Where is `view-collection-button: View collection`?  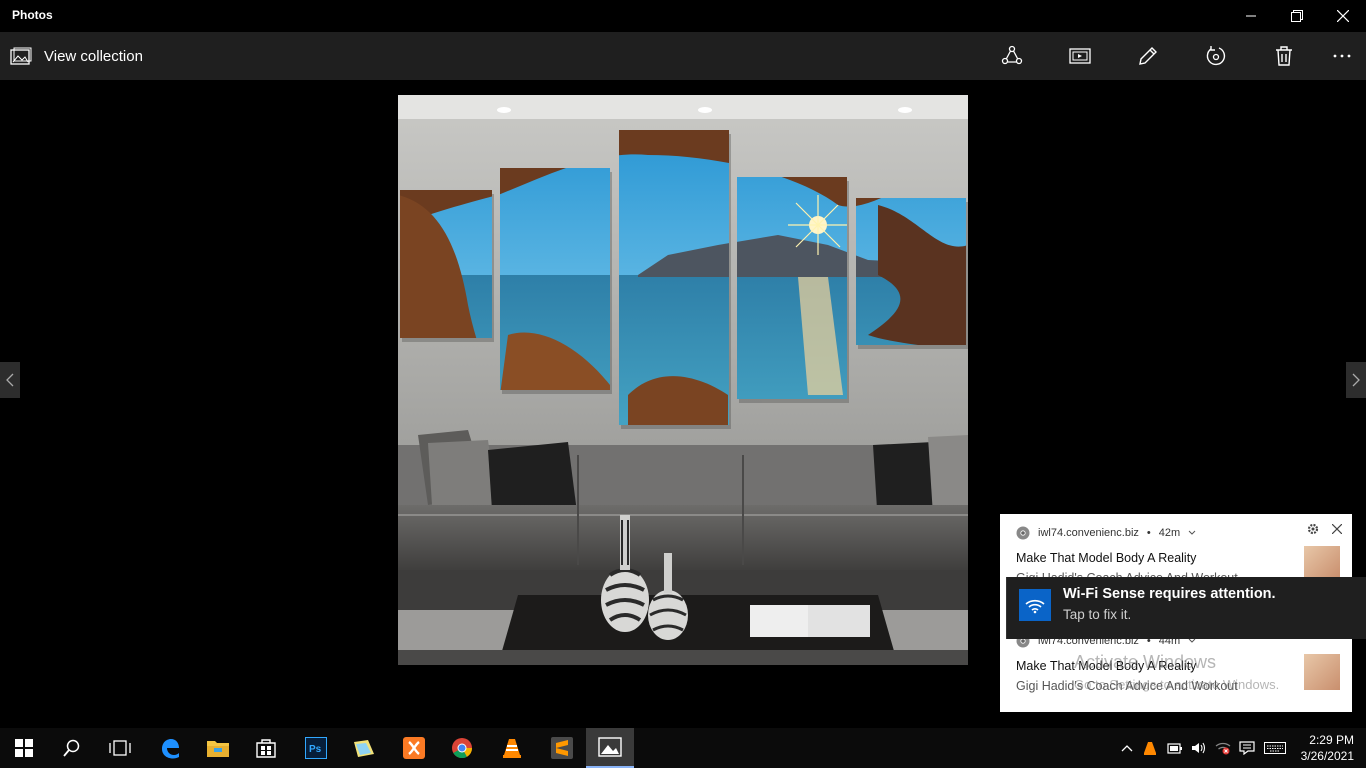 view-collection-button: View collection is located at coordinates (76, 56).